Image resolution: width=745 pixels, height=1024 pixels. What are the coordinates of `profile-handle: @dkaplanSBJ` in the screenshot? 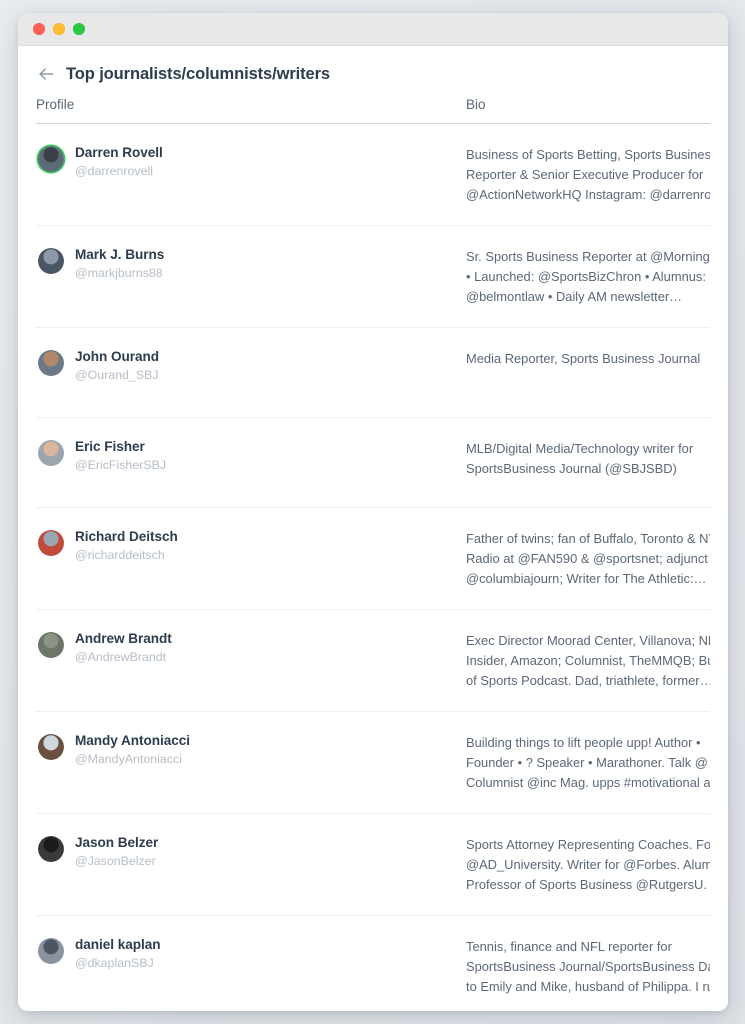 It's located at (114, 963).